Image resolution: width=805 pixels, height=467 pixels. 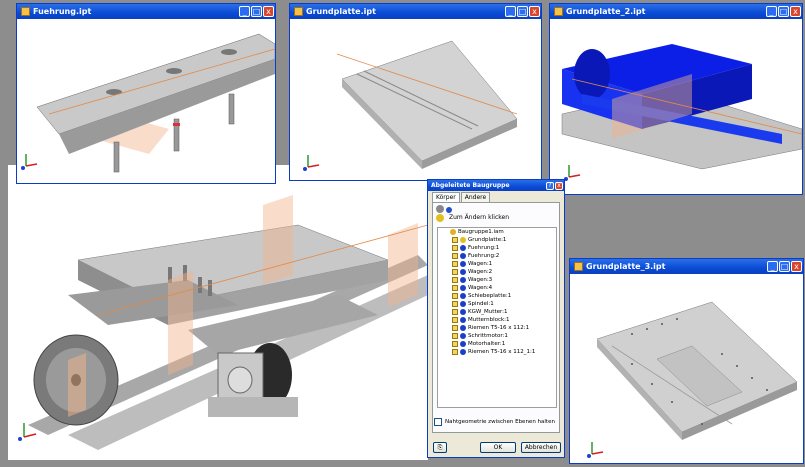 I want to click on tree-item-label: Fuehrung:1, so click(x=484, y=248).